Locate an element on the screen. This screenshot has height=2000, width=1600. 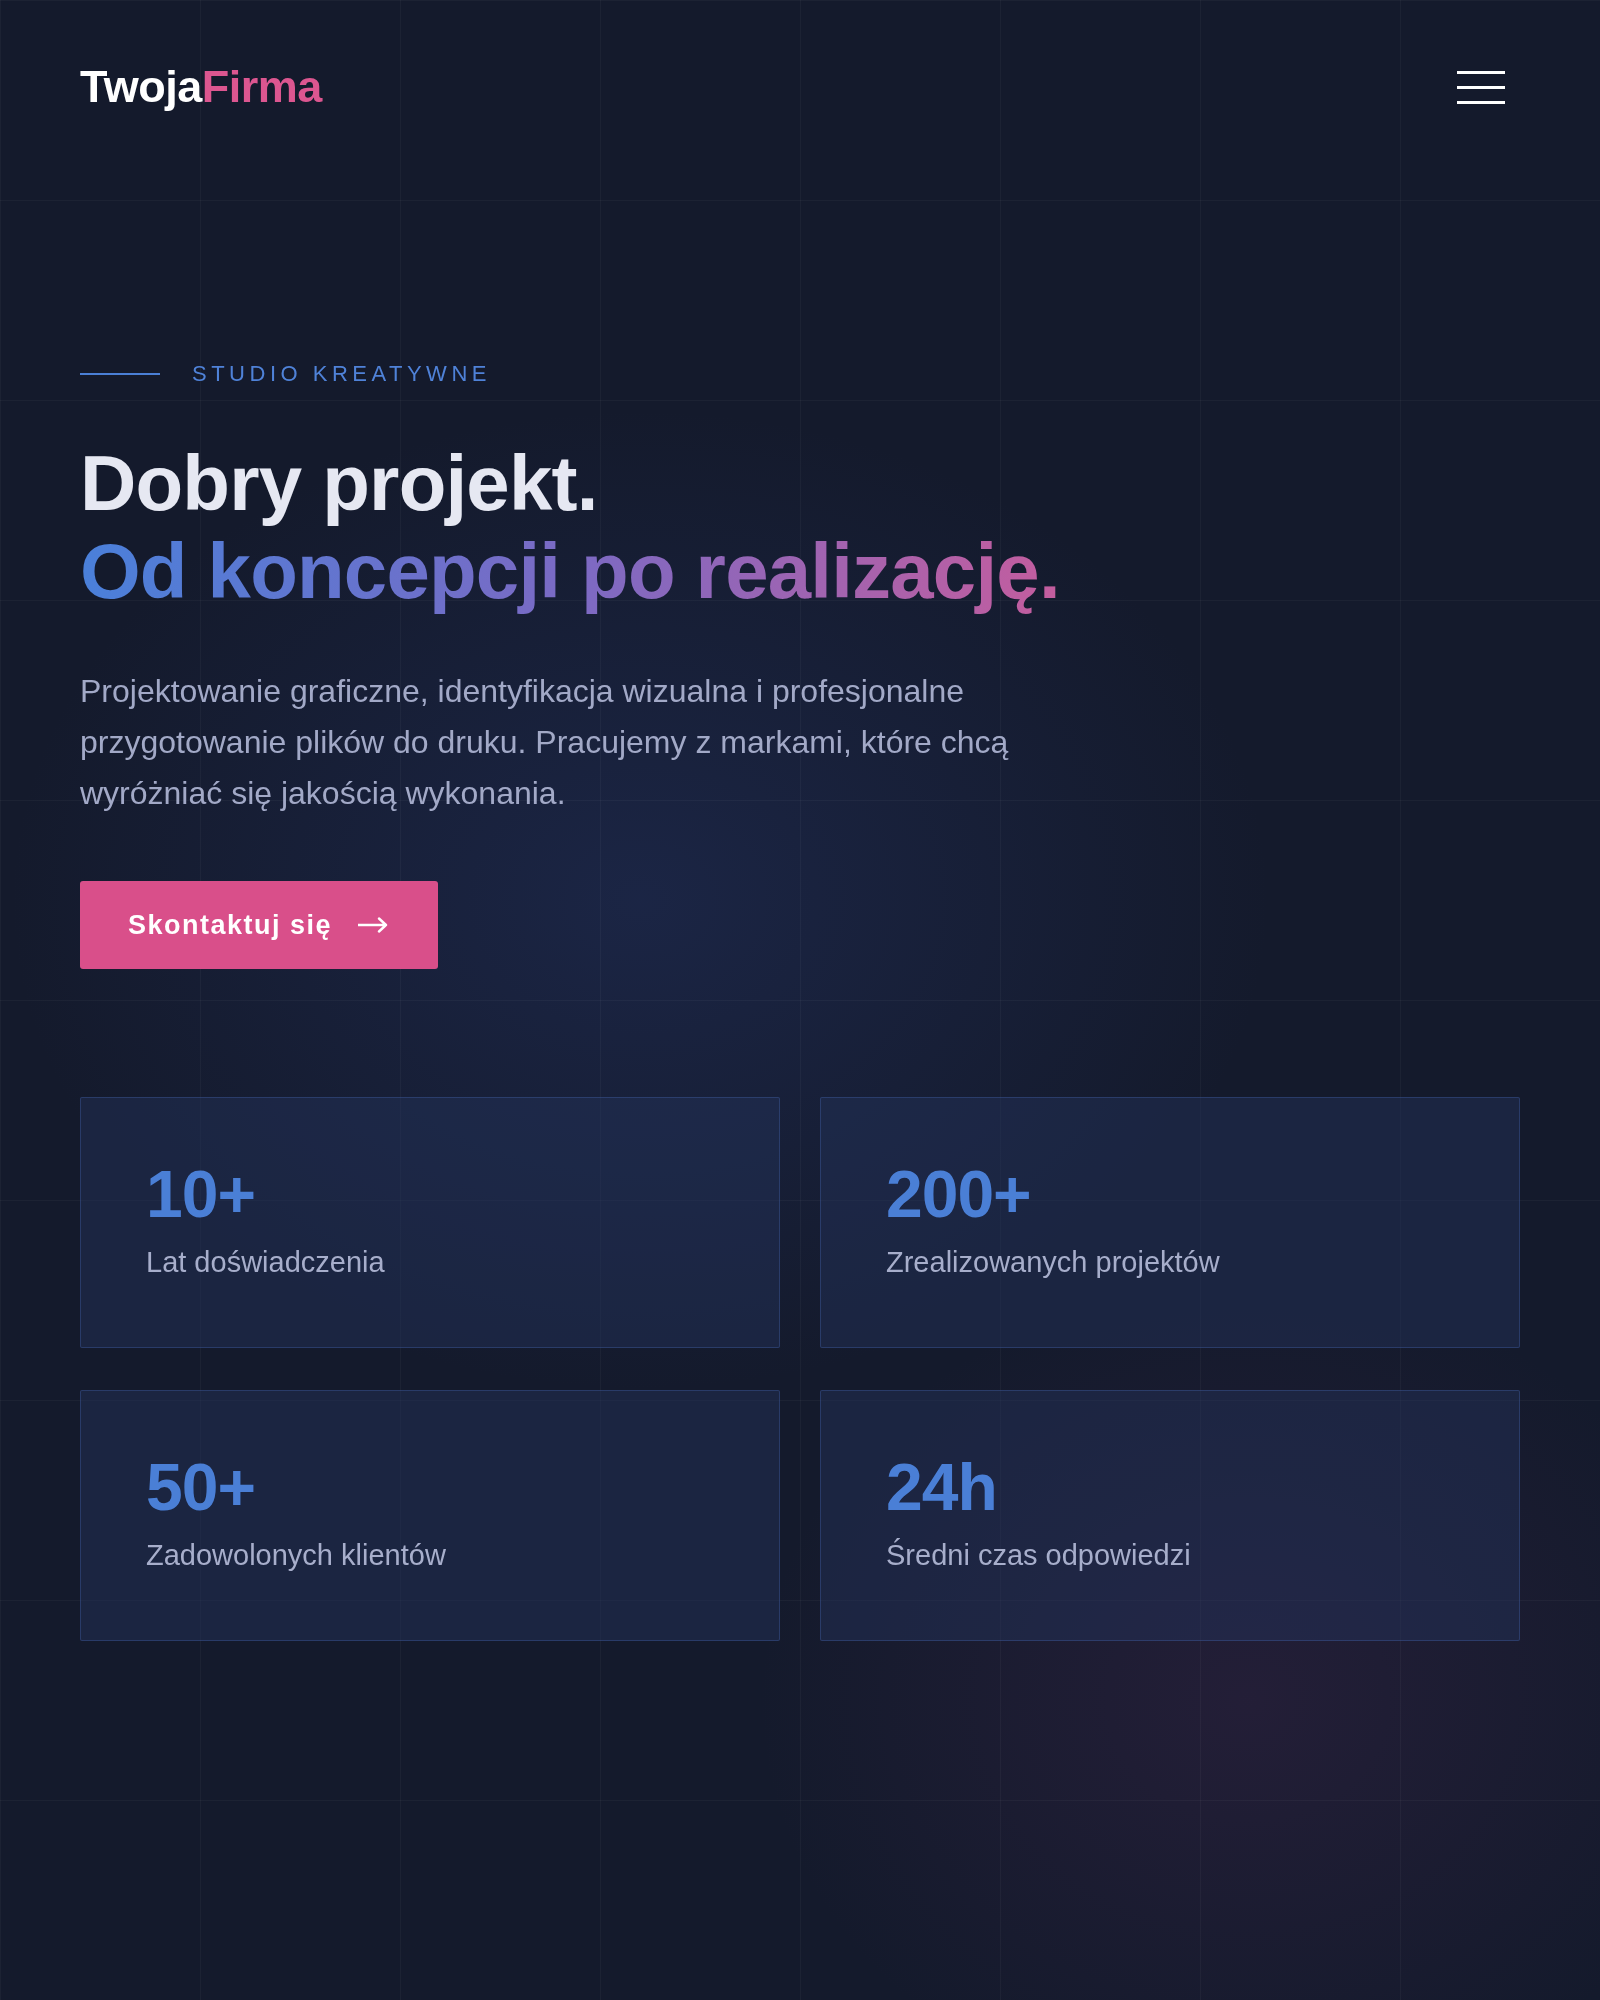
stat-label: Zadowolonych klientów is located at coordinates (296, 1555).